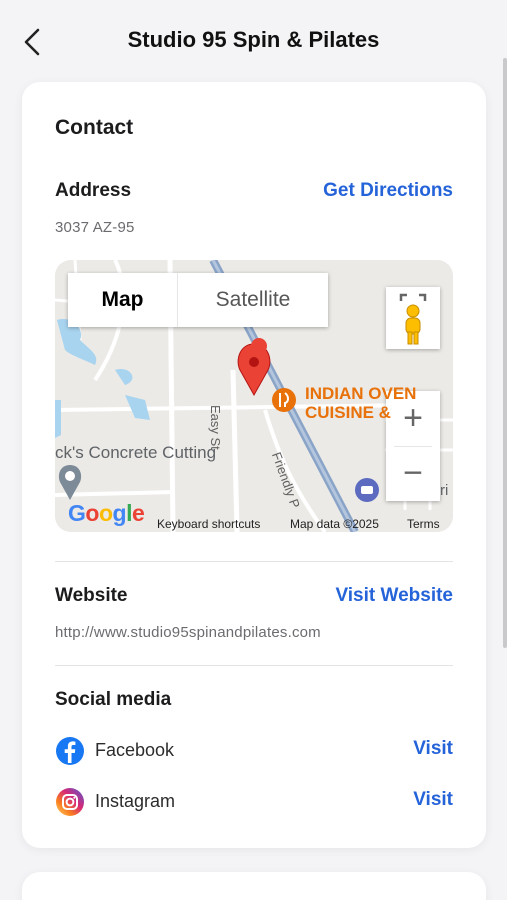  I want to click on website-label: Website, so click(91, 595).